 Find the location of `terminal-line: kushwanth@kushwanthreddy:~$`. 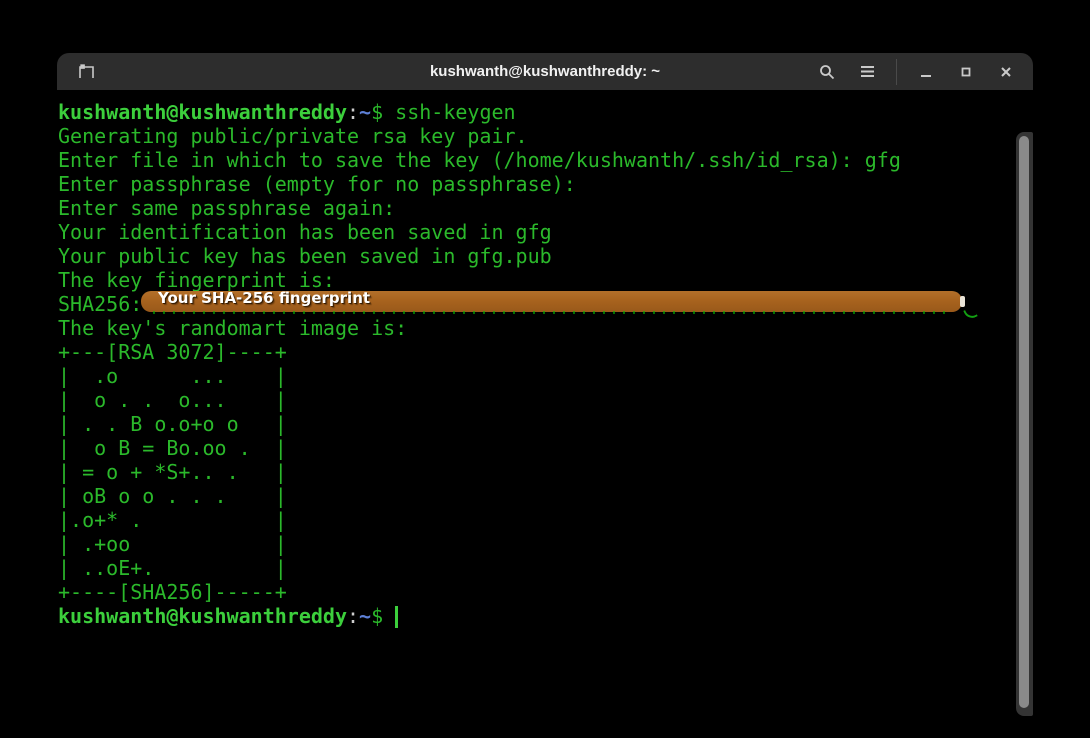

terminal-line: kushwanth@kushwanthreddy:~$ is located at coordinates (545, 616).